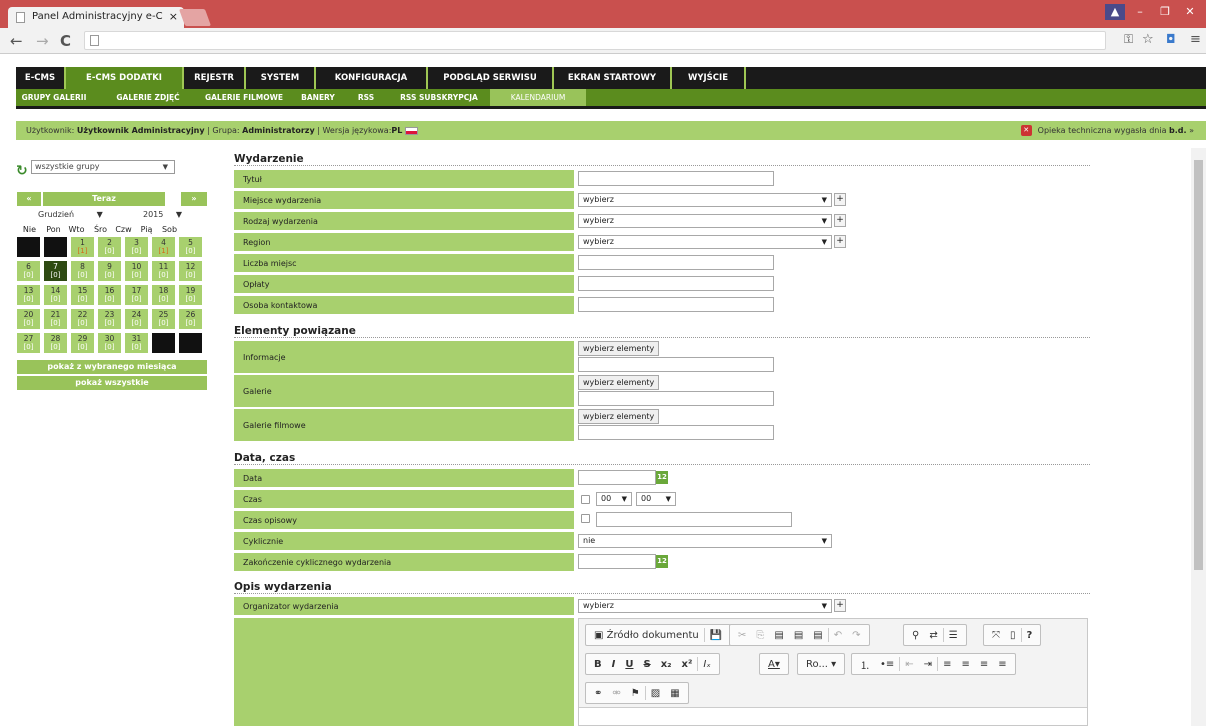 The height and width of the screenshot is (726, 1206). Describe the element at coordinates (104, 199) in the screenshot. I see `today-button: Teraz` at that location.